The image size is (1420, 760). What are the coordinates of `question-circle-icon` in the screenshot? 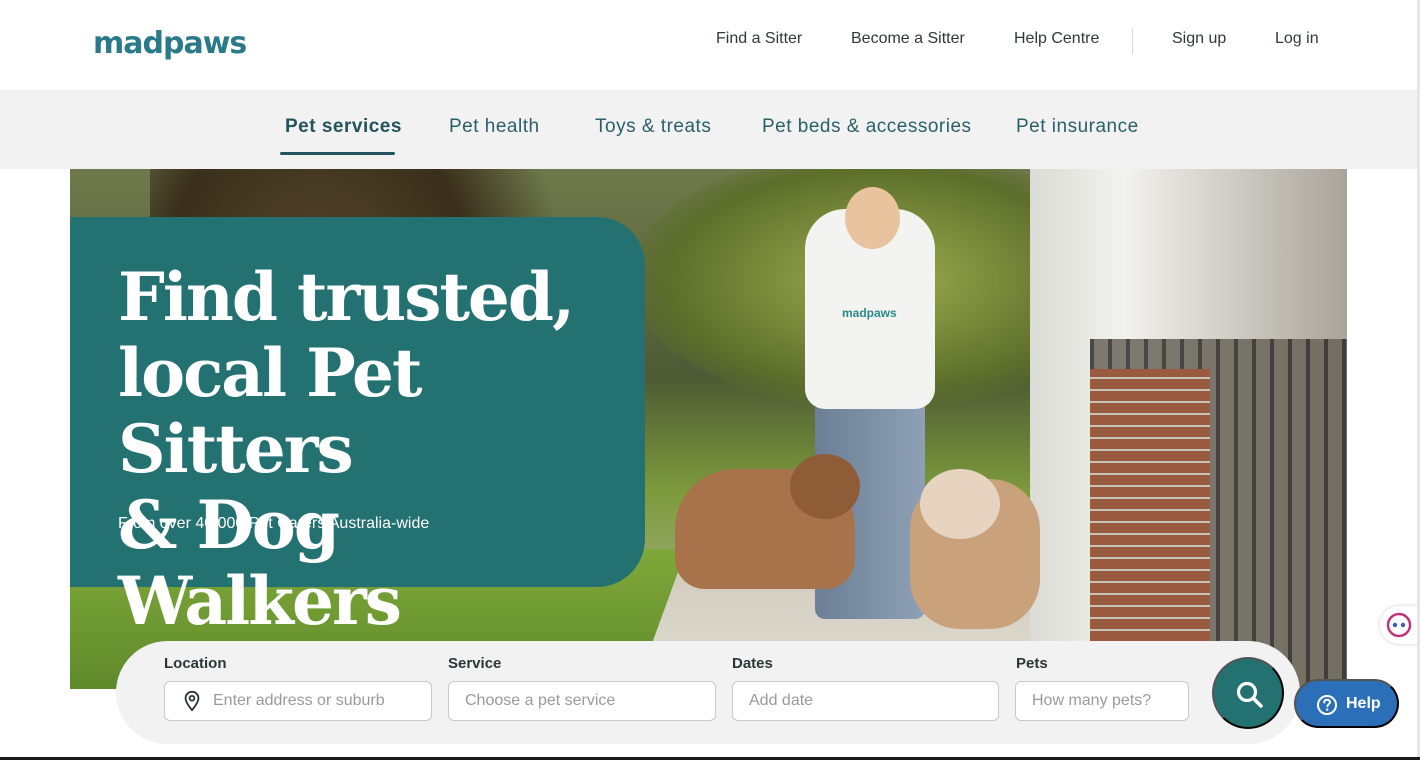 It's located at (1327, 705).